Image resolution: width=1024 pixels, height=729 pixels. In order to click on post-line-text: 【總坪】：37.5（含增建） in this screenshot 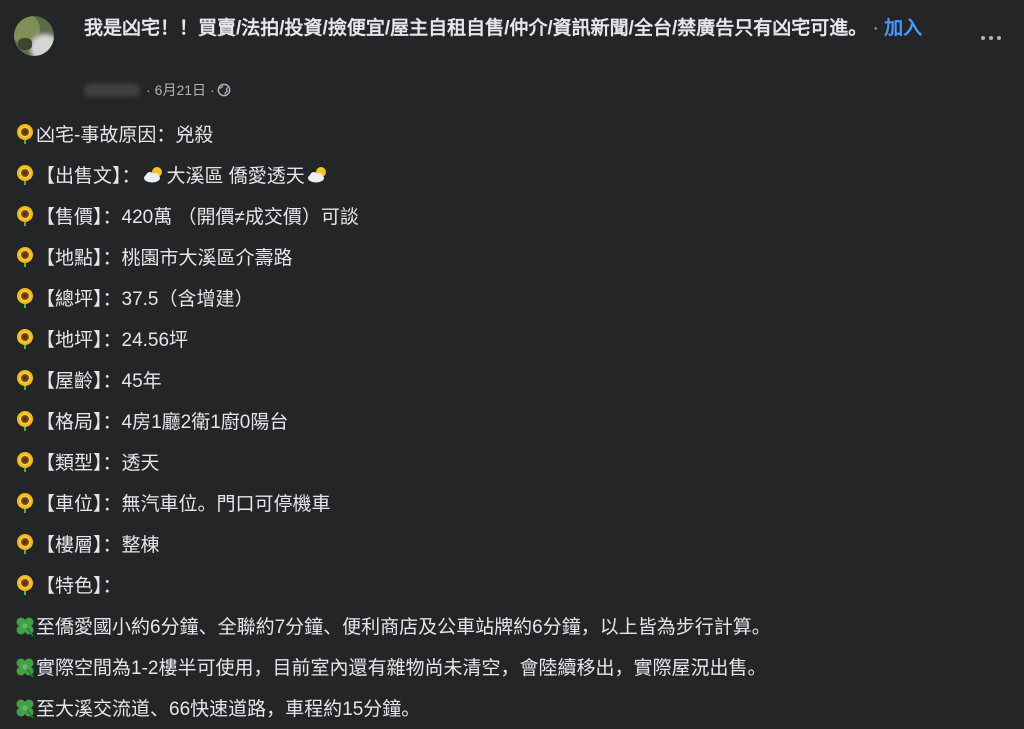, I will do `click(145, 299)`.